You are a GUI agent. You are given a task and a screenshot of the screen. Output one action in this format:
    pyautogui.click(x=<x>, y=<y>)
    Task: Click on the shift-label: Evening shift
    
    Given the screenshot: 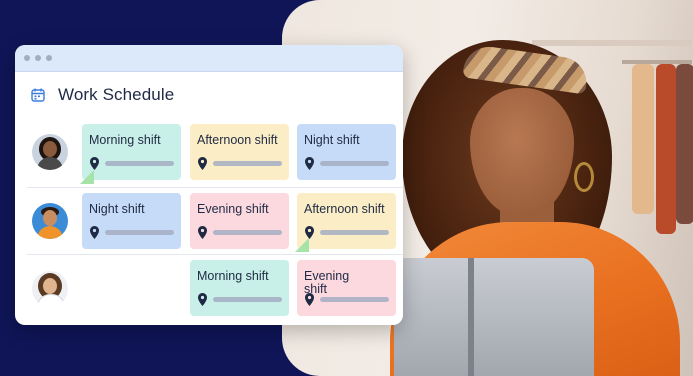 What is the action you would take?
    pyautogui.click(x=233, y=209)
    